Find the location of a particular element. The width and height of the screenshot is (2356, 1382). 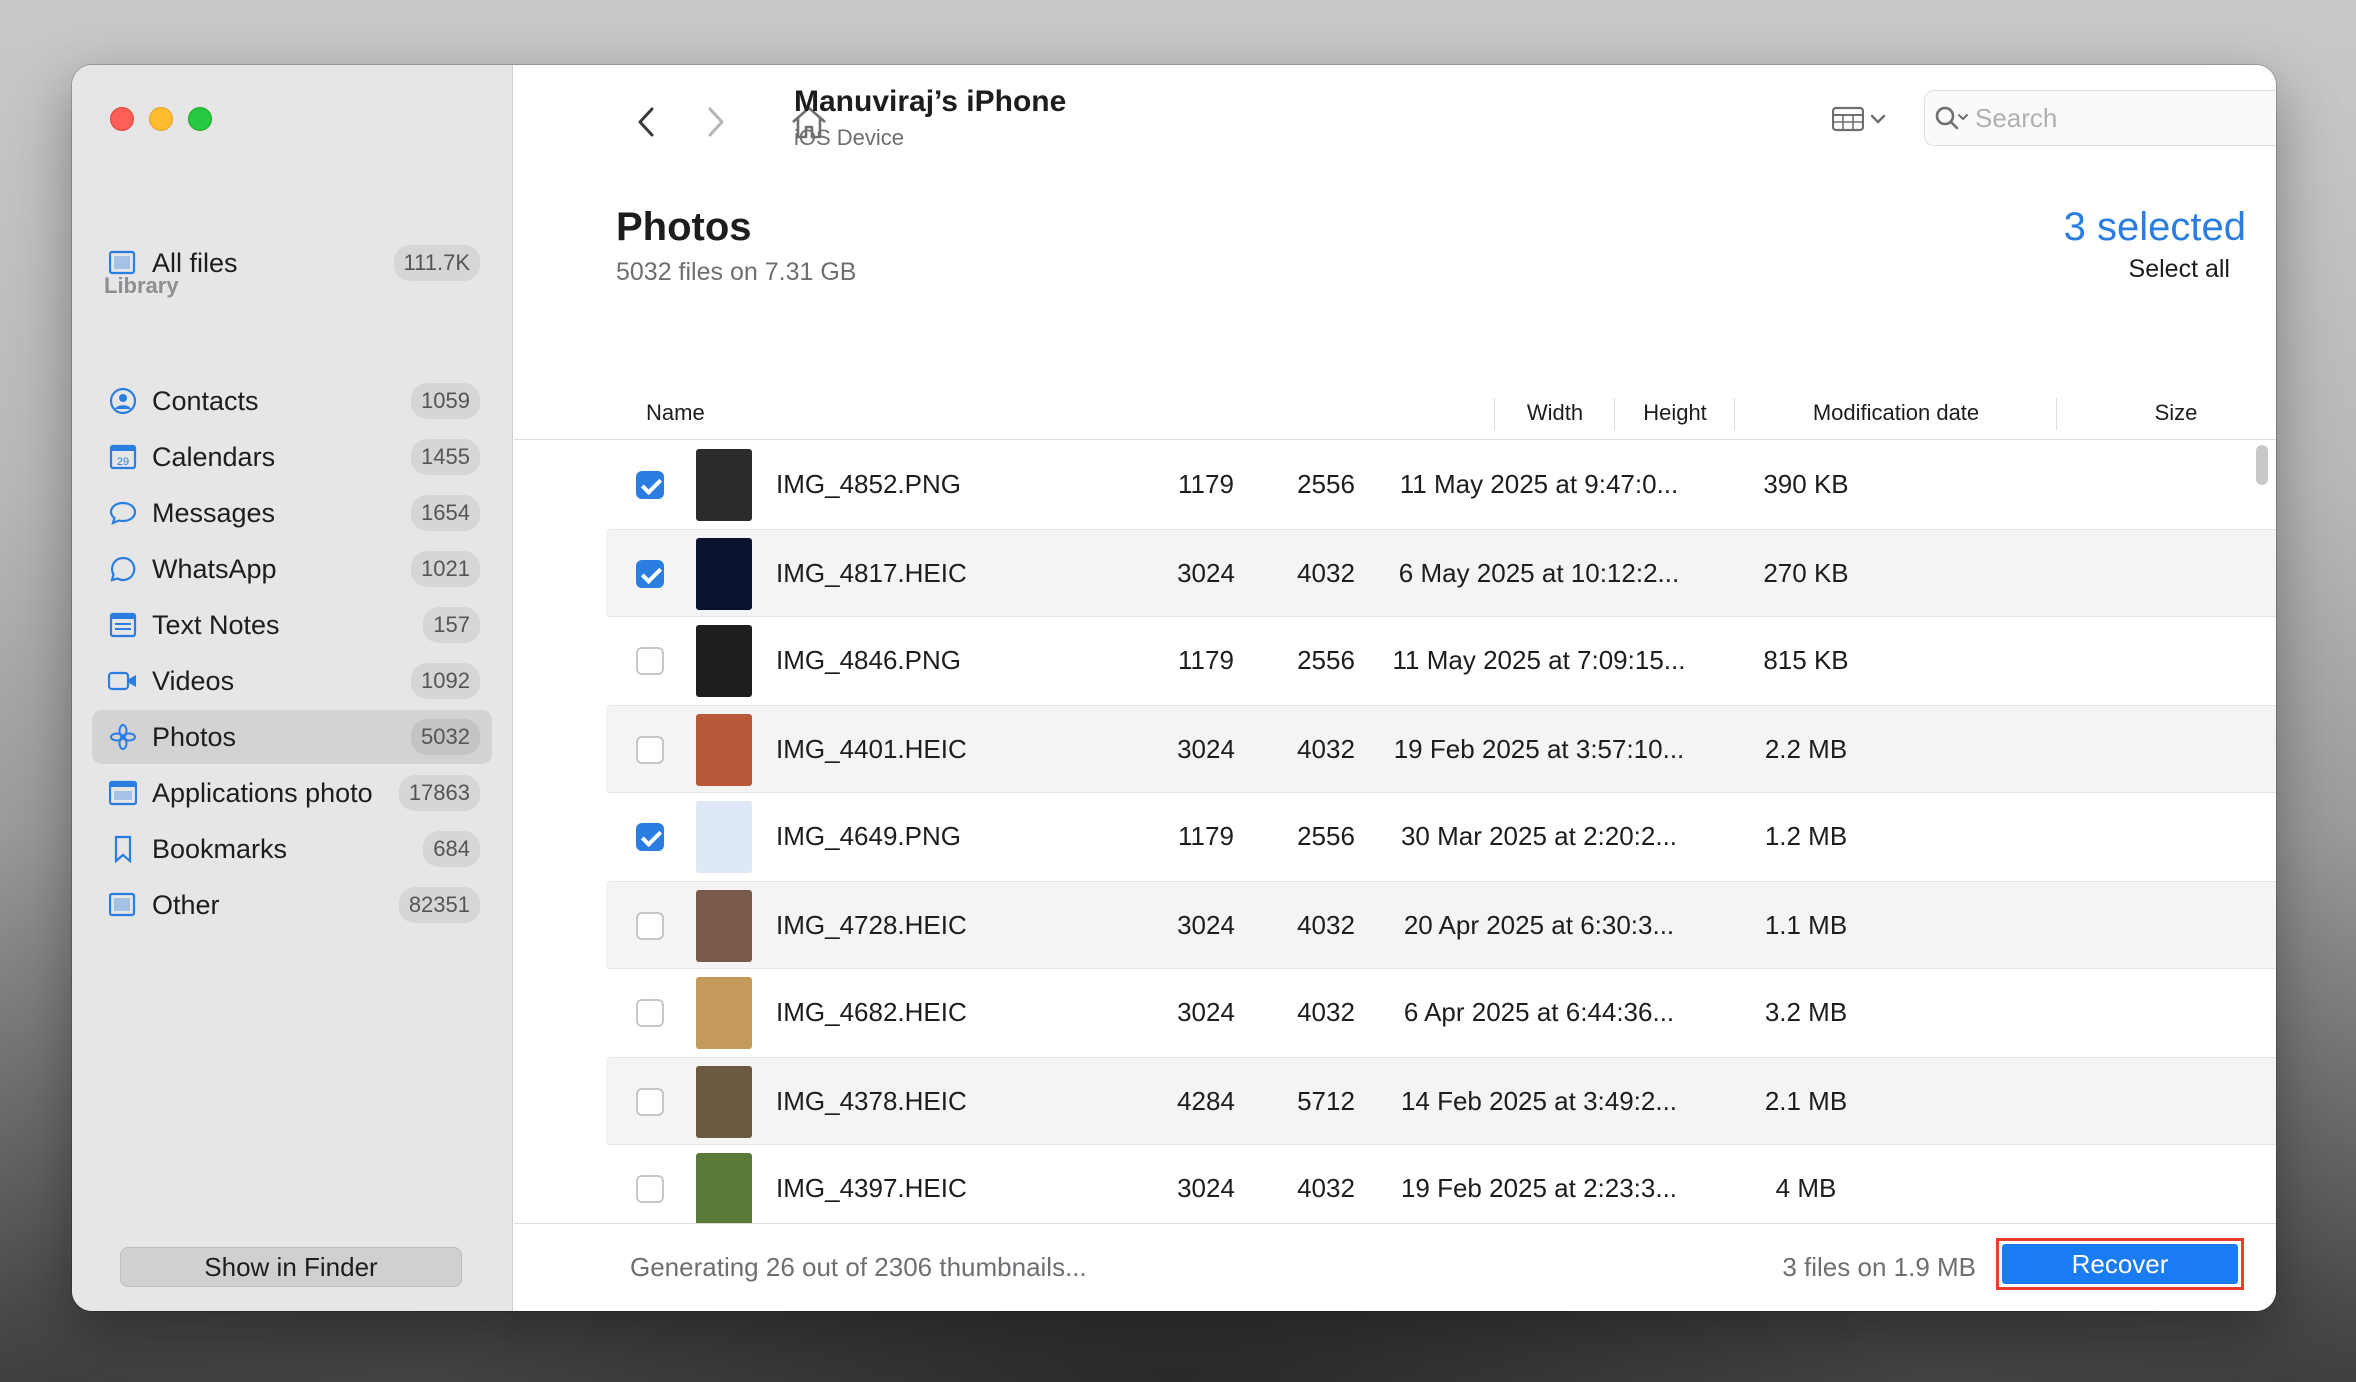

sidebar-item-applications-photo: Applications photo 17863 is located at coordinates (292, 793).